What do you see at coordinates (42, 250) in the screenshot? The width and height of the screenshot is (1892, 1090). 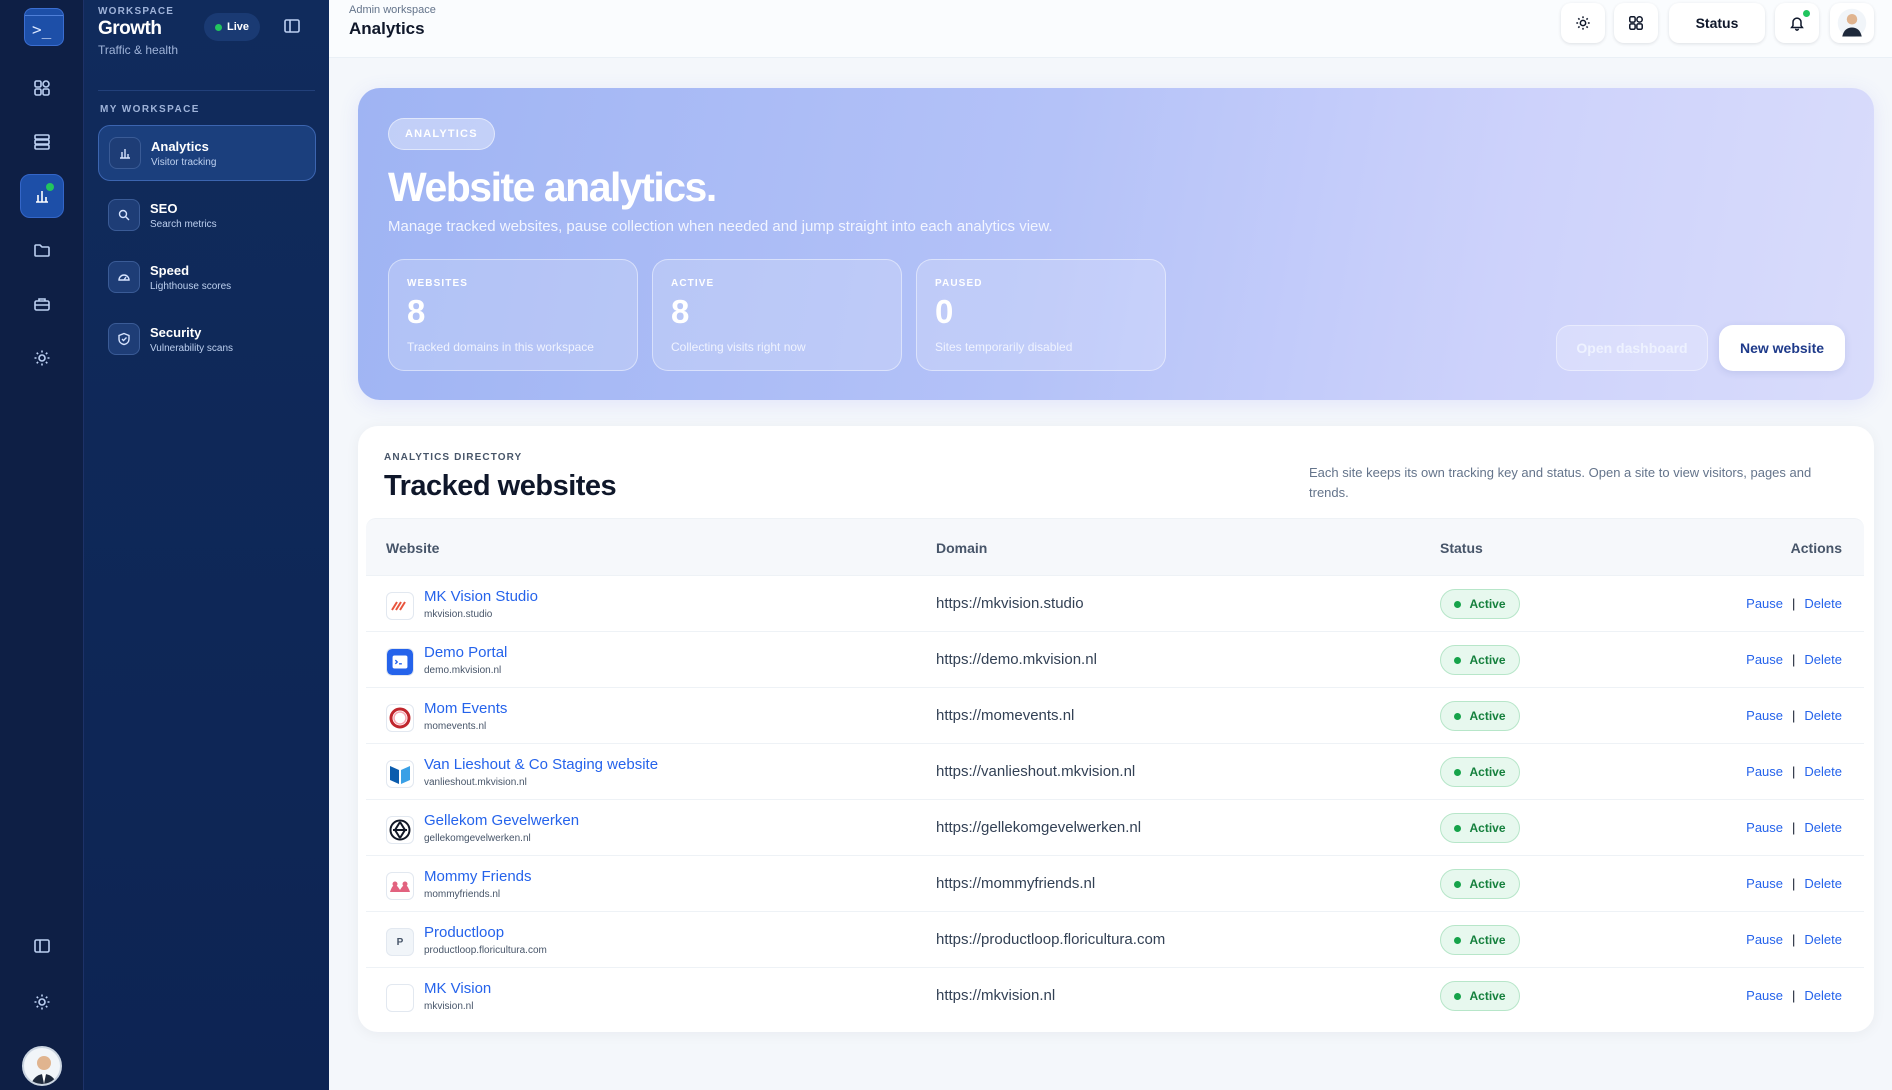 I see `rail-files-button` at bounding box center [42, 250].